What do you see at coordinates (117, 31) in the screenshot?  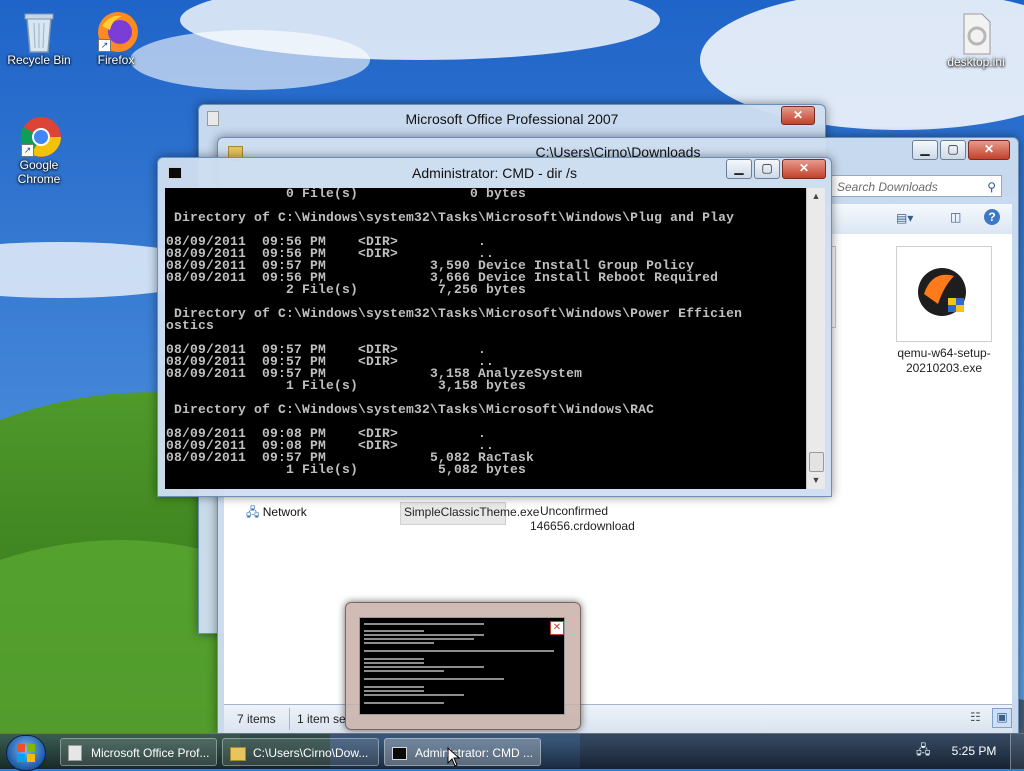 I see `firefox-icon: ↗` at bounding box center [117, 31].